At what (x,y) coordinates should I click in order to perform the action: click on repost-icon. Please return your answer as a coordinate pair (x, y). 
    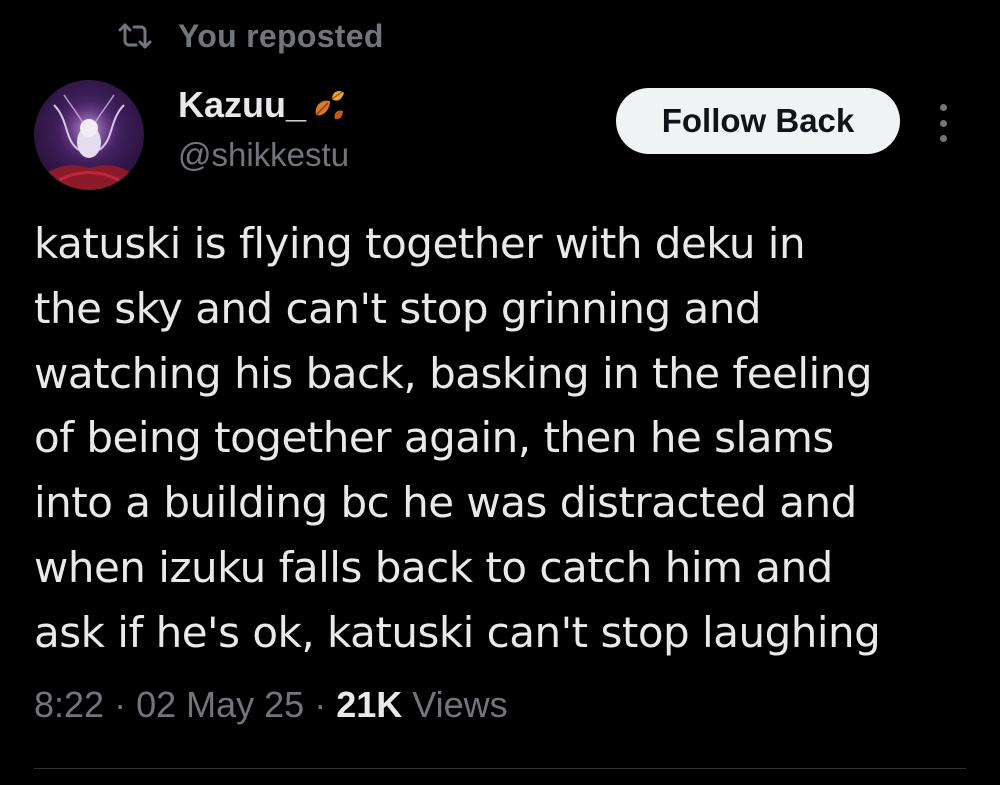
    Looking at the image, I should click on (135, 36).